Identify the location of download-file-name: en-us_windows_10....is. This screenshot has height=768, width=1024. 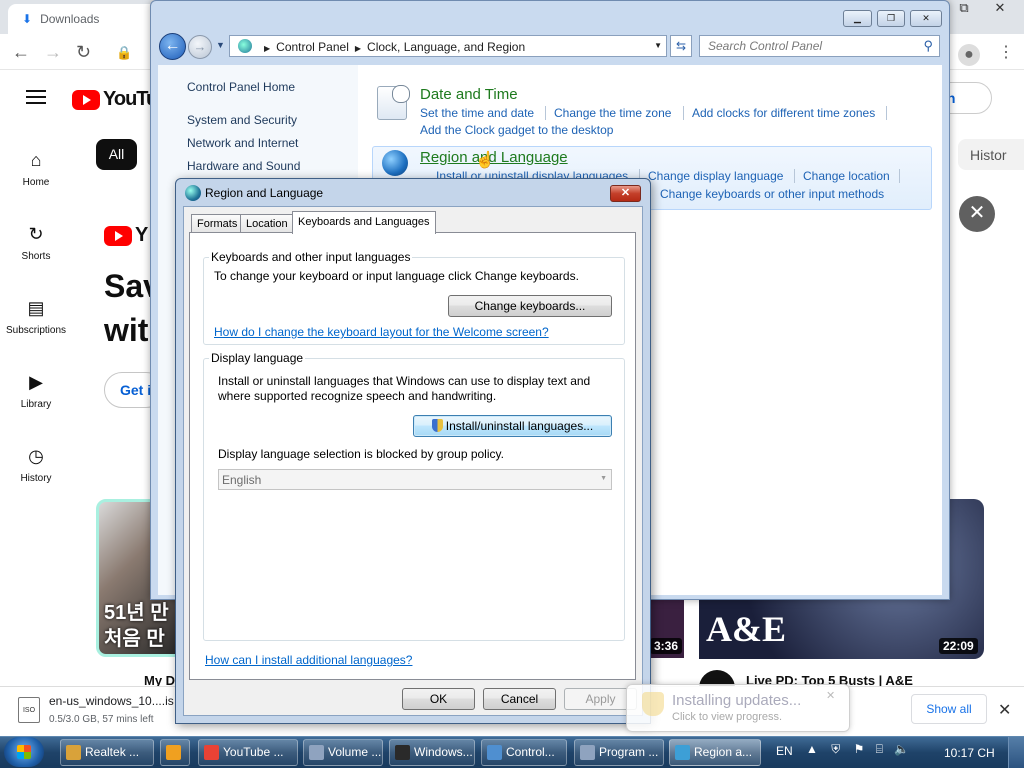
(111, 701).